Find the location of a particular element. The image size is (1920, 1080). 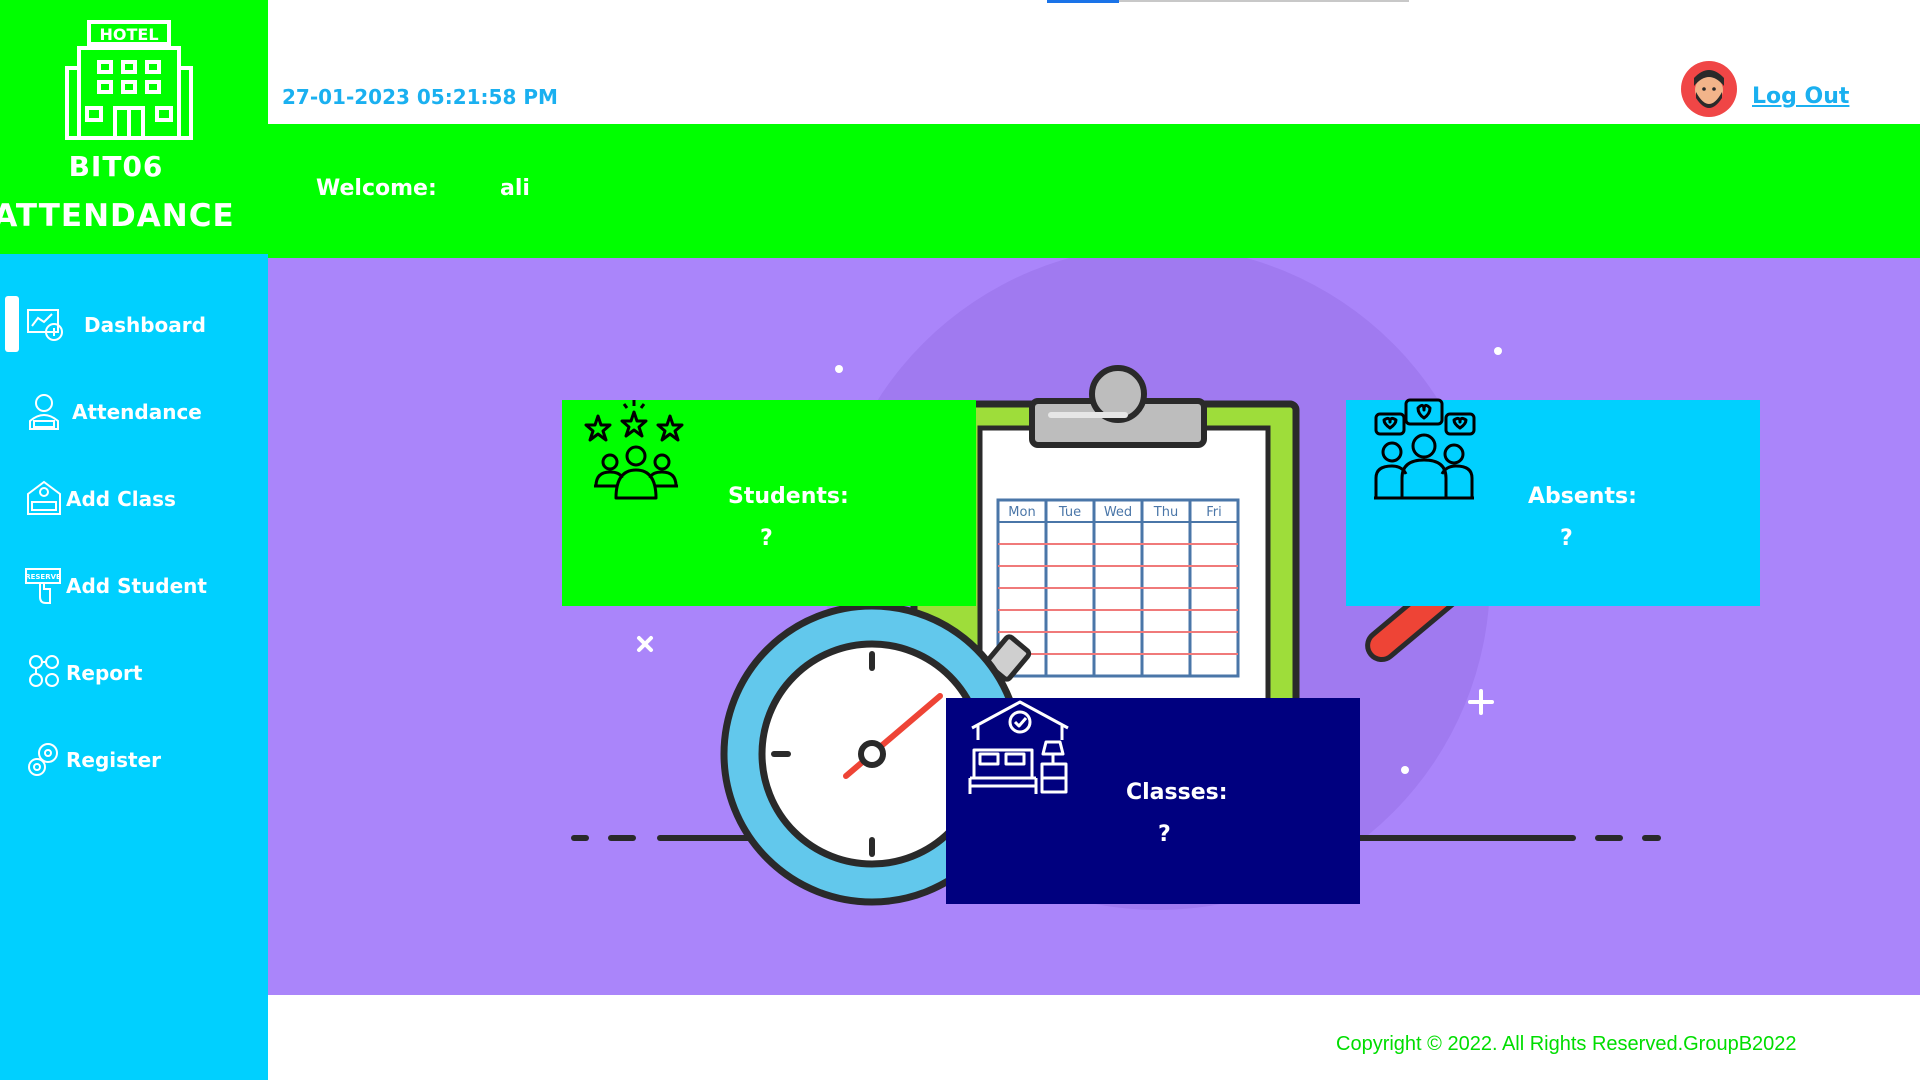

calendar-day-label: Fri is located at coordinates (1214, 512).